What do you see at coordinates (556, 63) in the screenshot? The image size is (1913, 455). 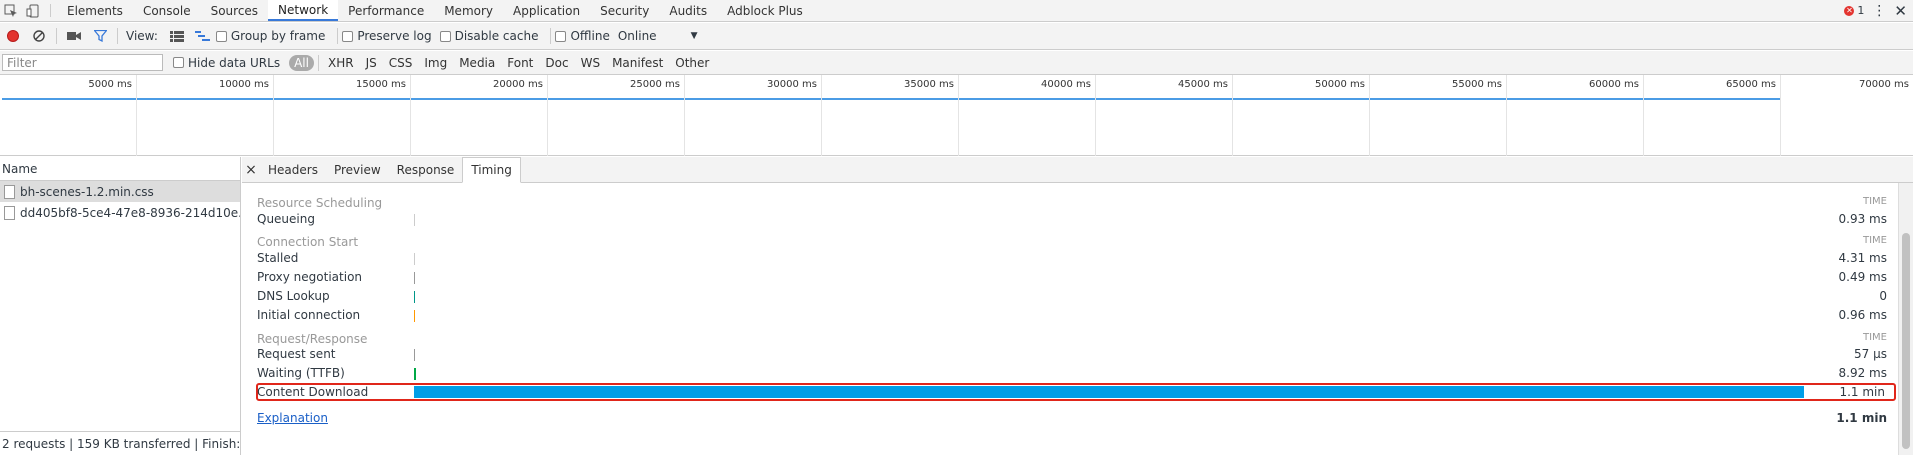 I see `filter-doc: Doc` at bounding box center [556, 63].